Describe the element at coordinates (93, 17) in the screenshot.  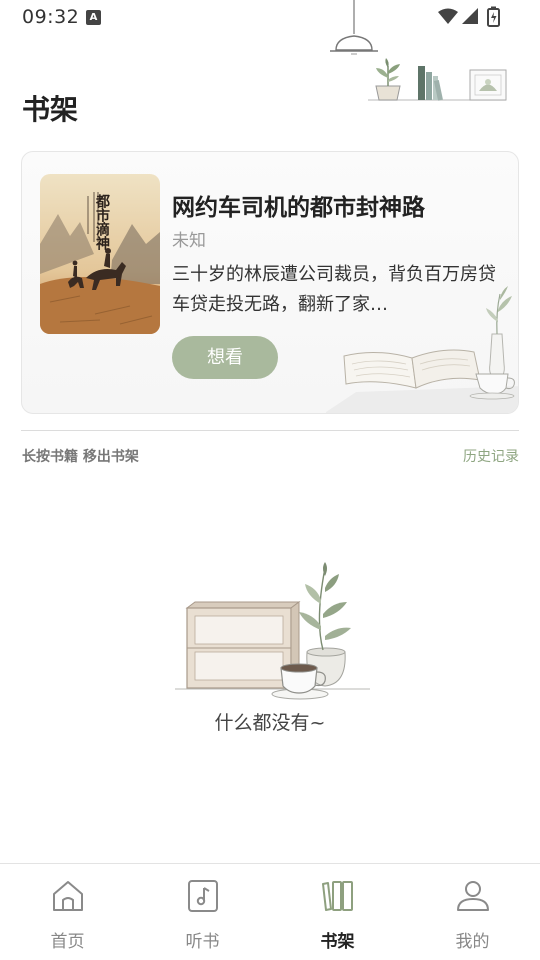
I see `accessibility-badge-icon: A` at that location.